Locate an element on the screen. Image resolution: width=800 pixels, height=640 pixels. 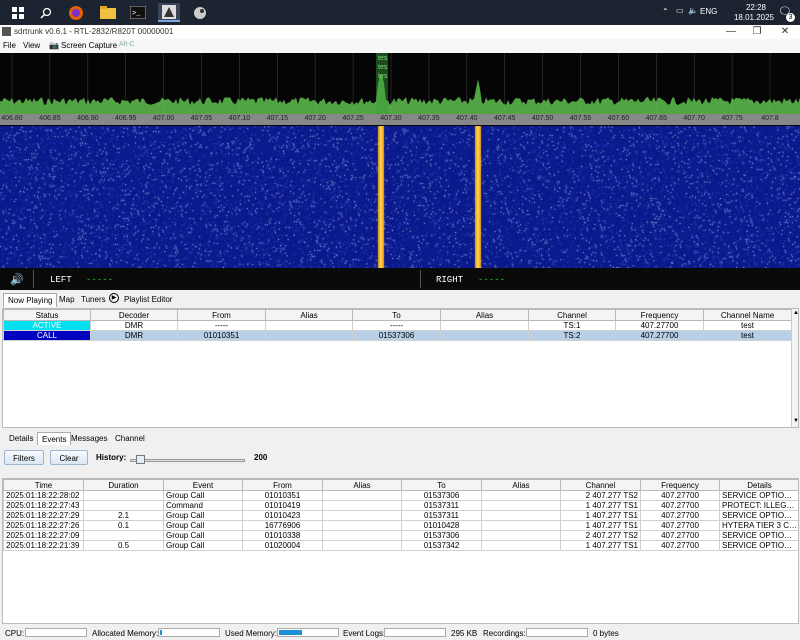
table-cell: 1 407.277 TS1 is located at coordinates (600, 545).